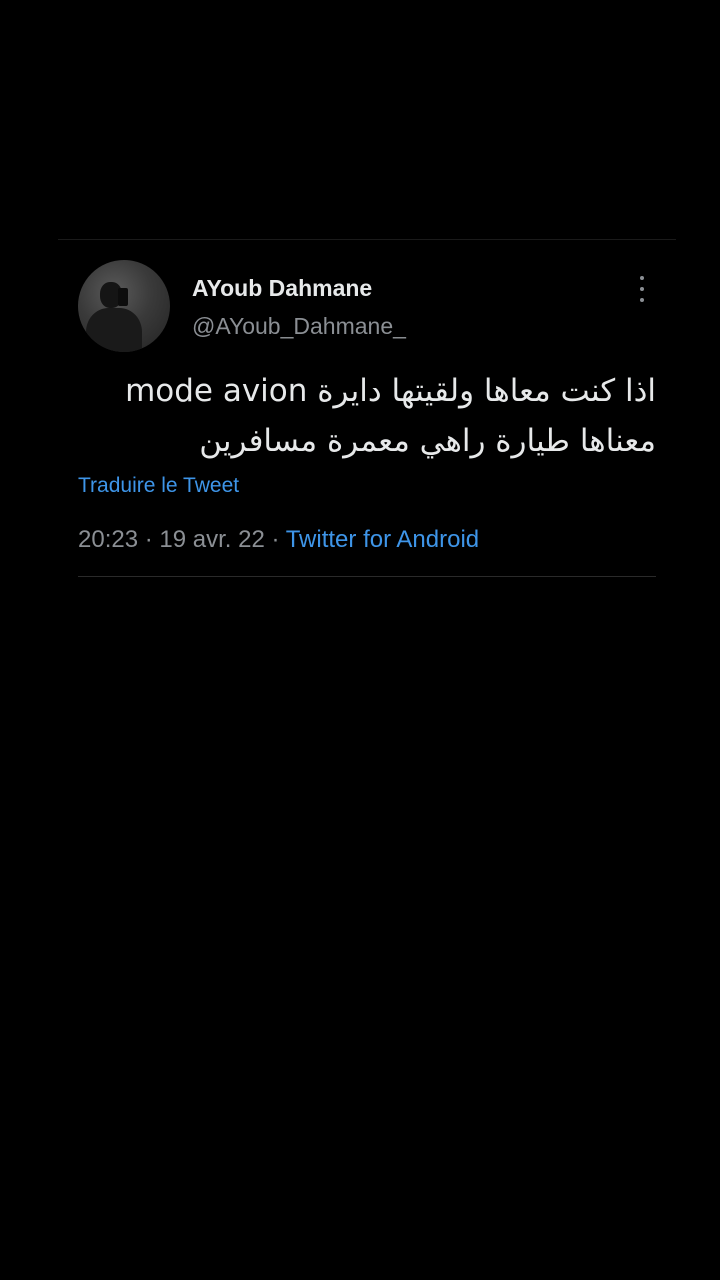 The height and width of the screenshot is (1280, 720). Describe the element at coordinates (114, 330) in the screenshot. I see `avatar-figure-body` at that location.